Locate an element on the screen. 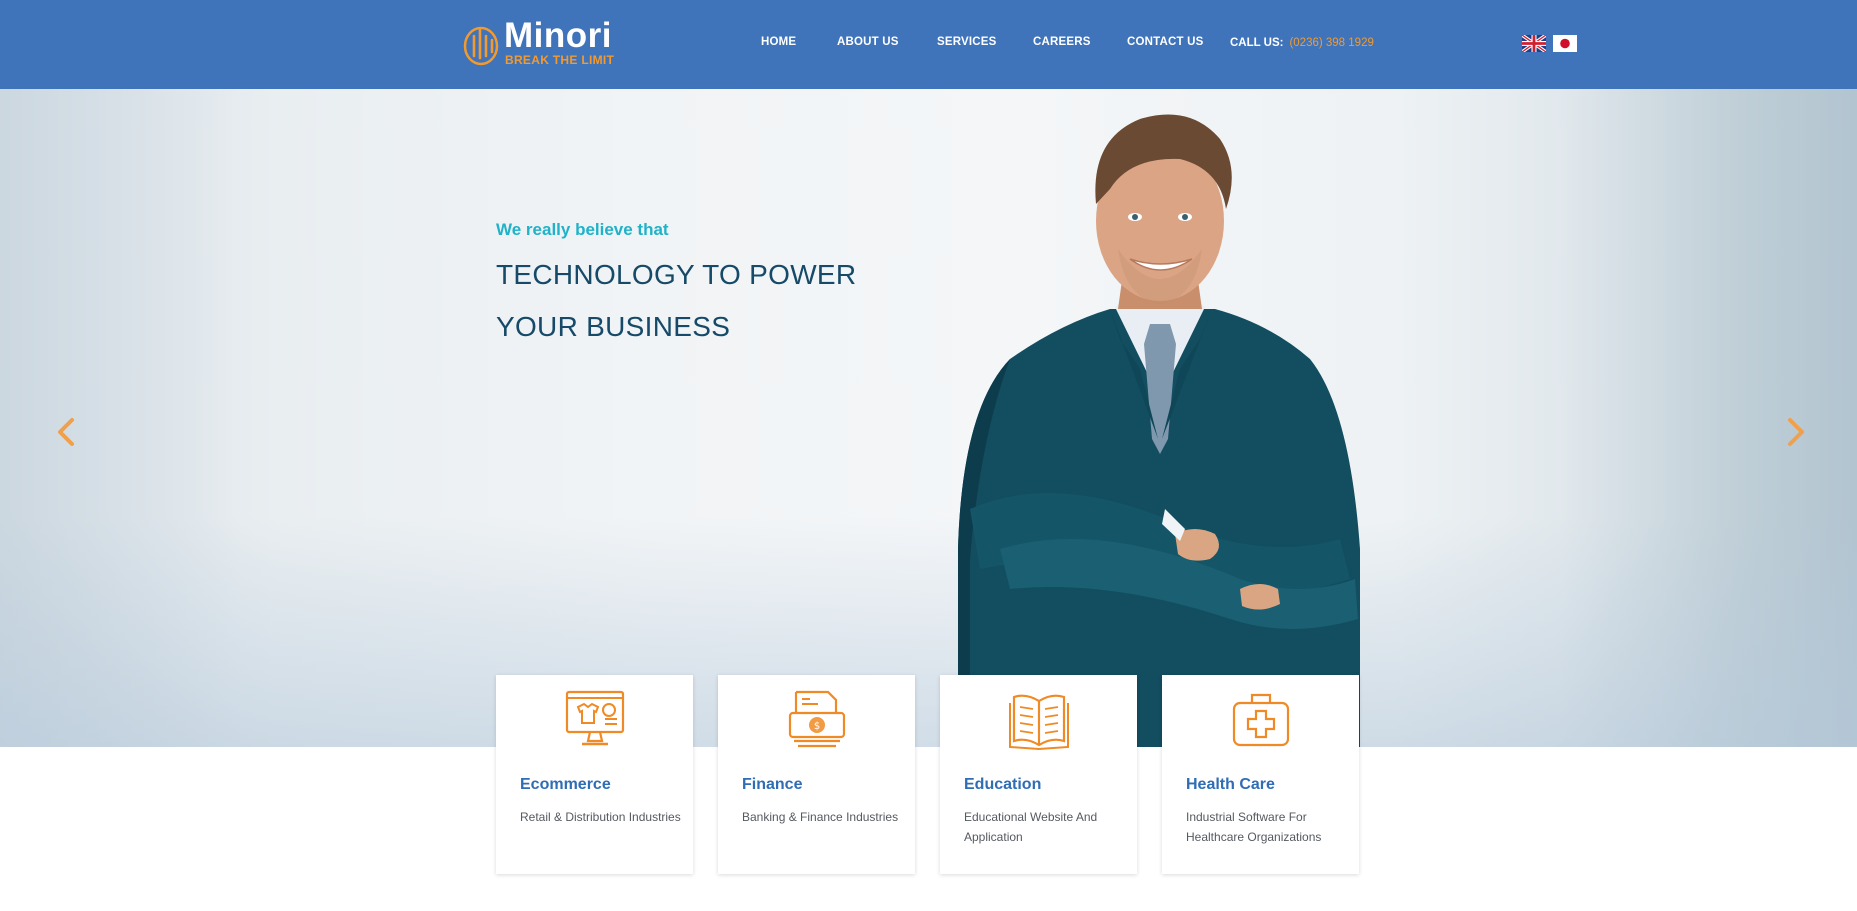 This screenshot has height=911, width=1857. chevron-left-icon is located at coordinates (67, 432).